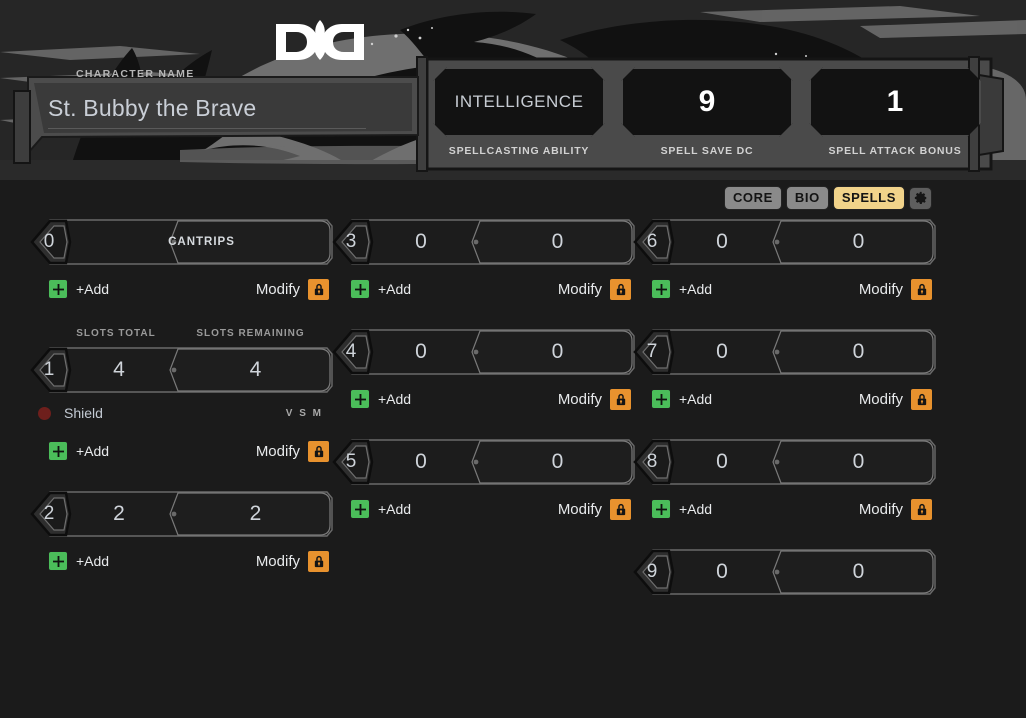  I want to click on stat-spell-attack-bonus: 1 SPELL ATTACK BONUS, so click(895, 112).